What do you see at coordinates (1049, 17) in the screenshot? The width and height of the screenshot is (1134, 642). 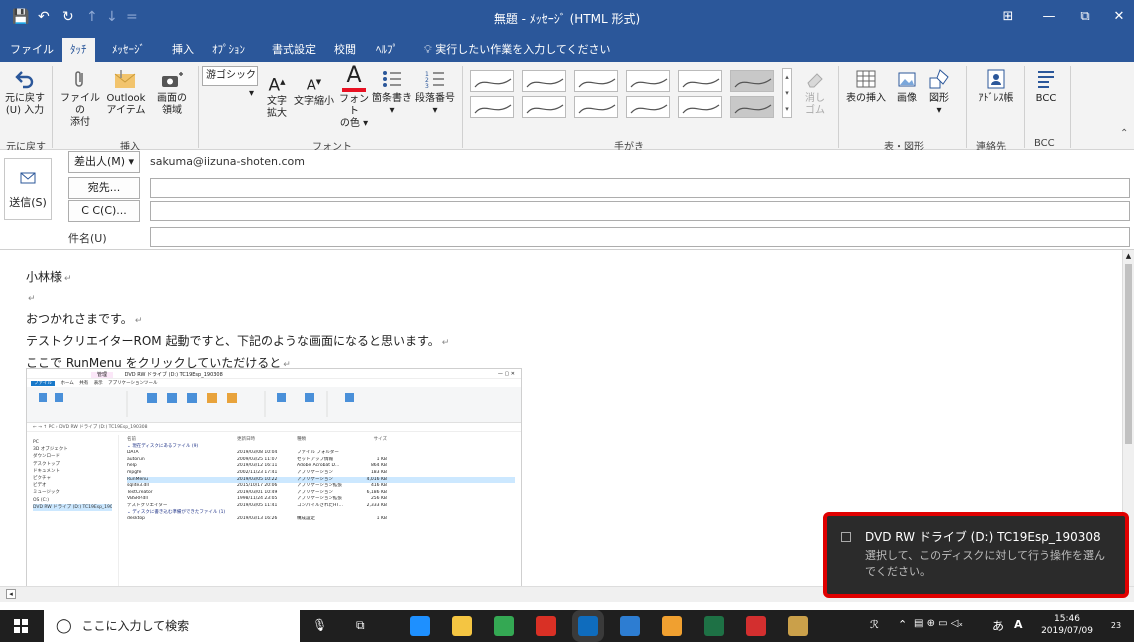 I see `minimize-button: —` at bounding box center [1049, 17].